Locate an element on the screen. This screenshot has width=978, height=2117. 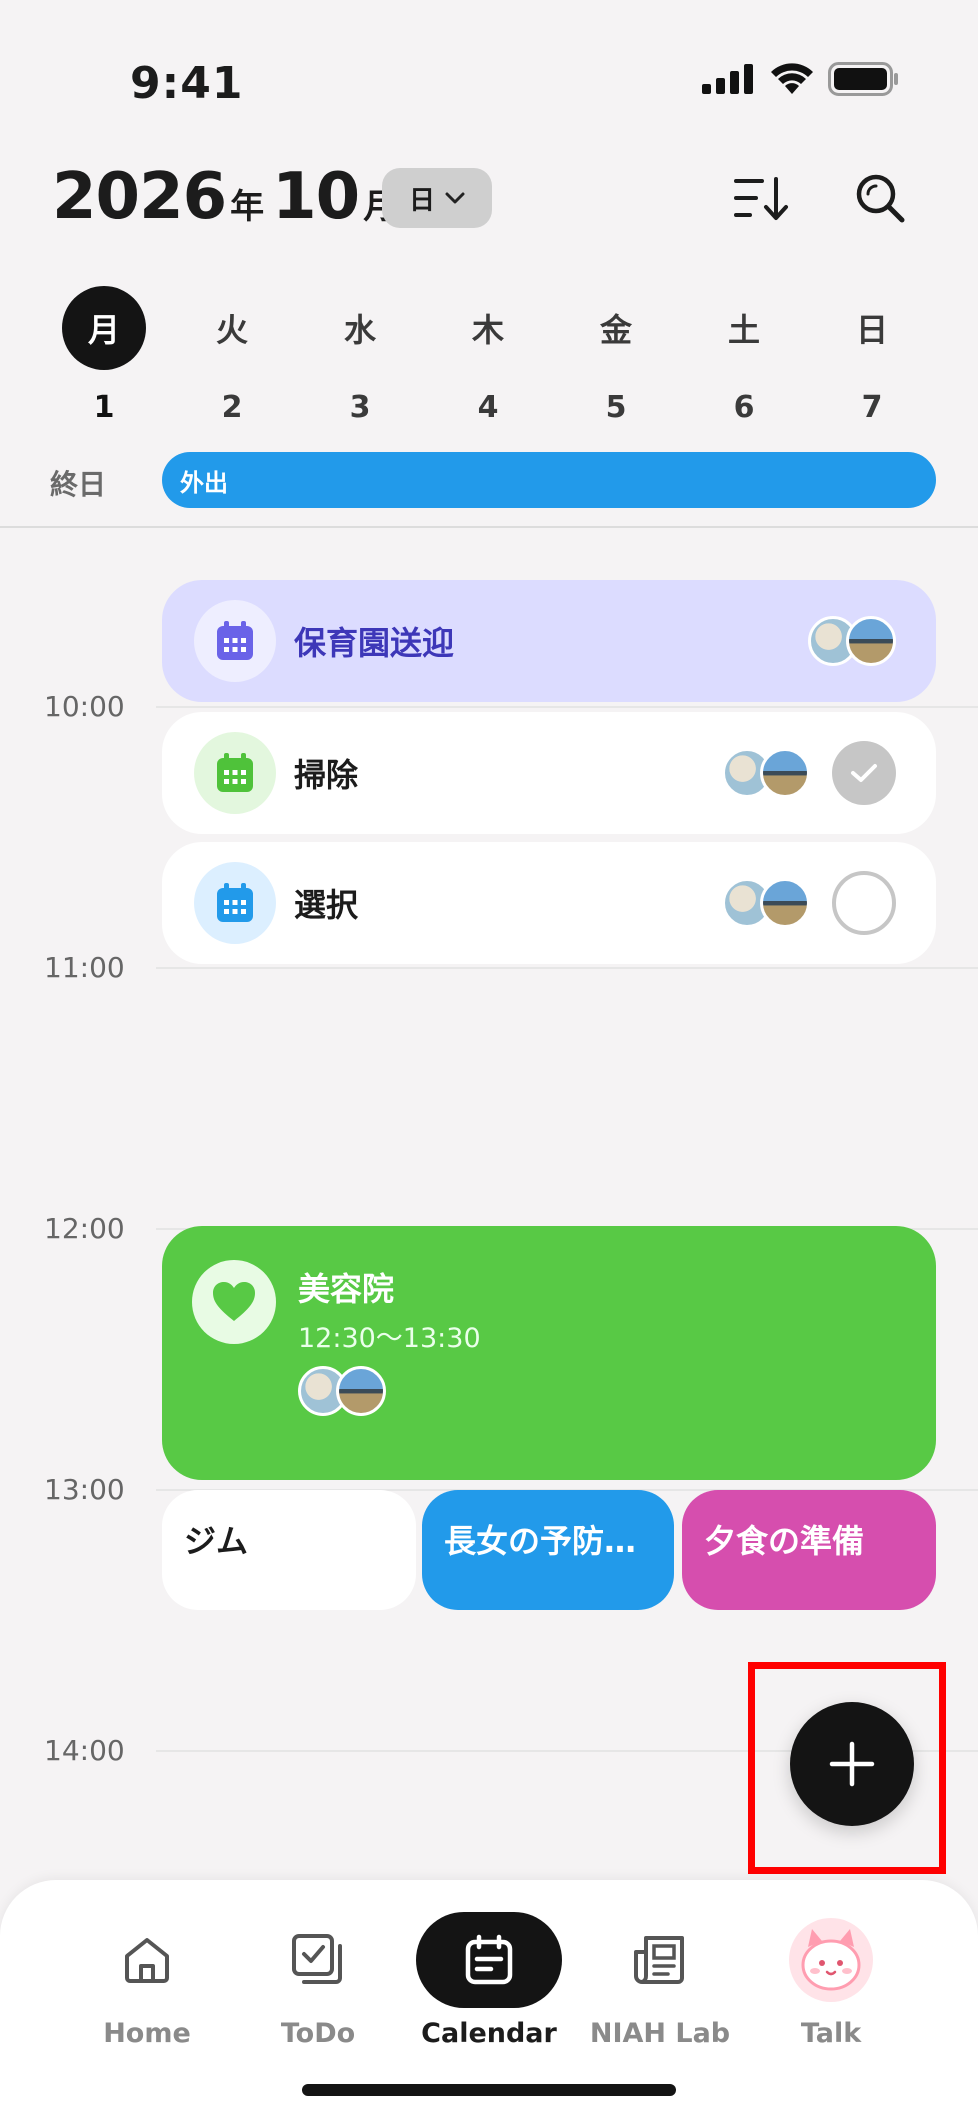
year-value: 2026 is located at coordinates (139, 197).